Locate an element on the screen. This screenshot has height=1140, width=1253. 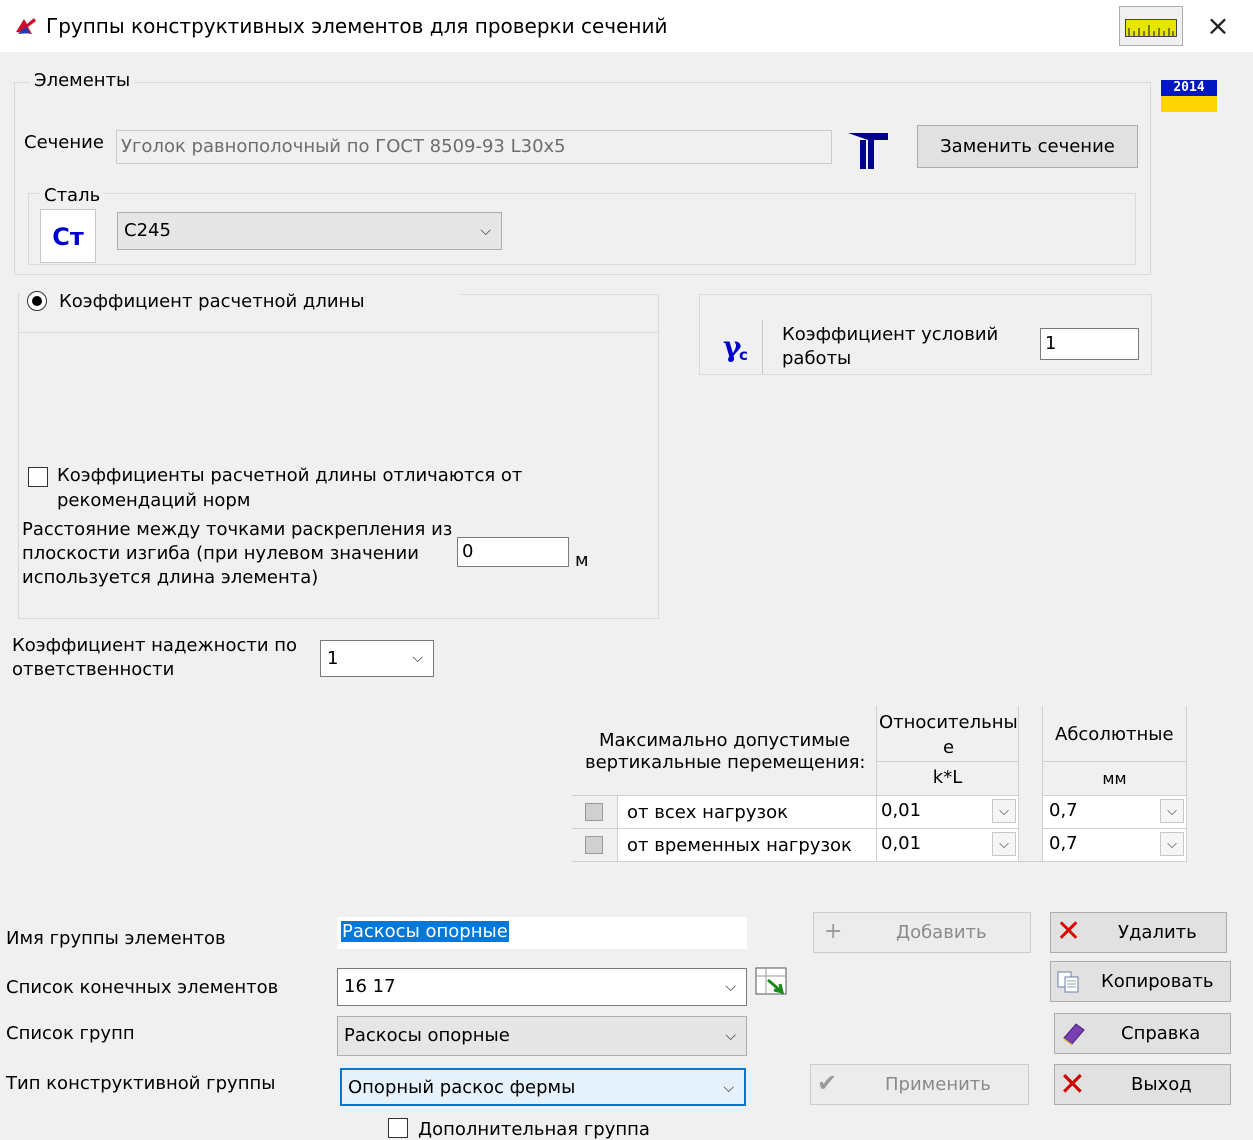
disp-unit-absolute: мм is located at coordinates (1115, 779).